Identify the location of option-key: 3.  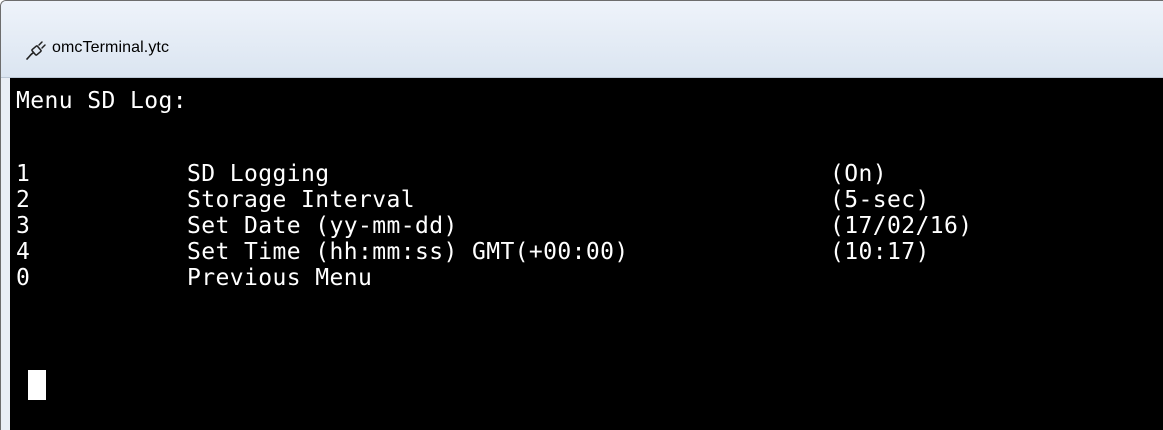
(23, 226).